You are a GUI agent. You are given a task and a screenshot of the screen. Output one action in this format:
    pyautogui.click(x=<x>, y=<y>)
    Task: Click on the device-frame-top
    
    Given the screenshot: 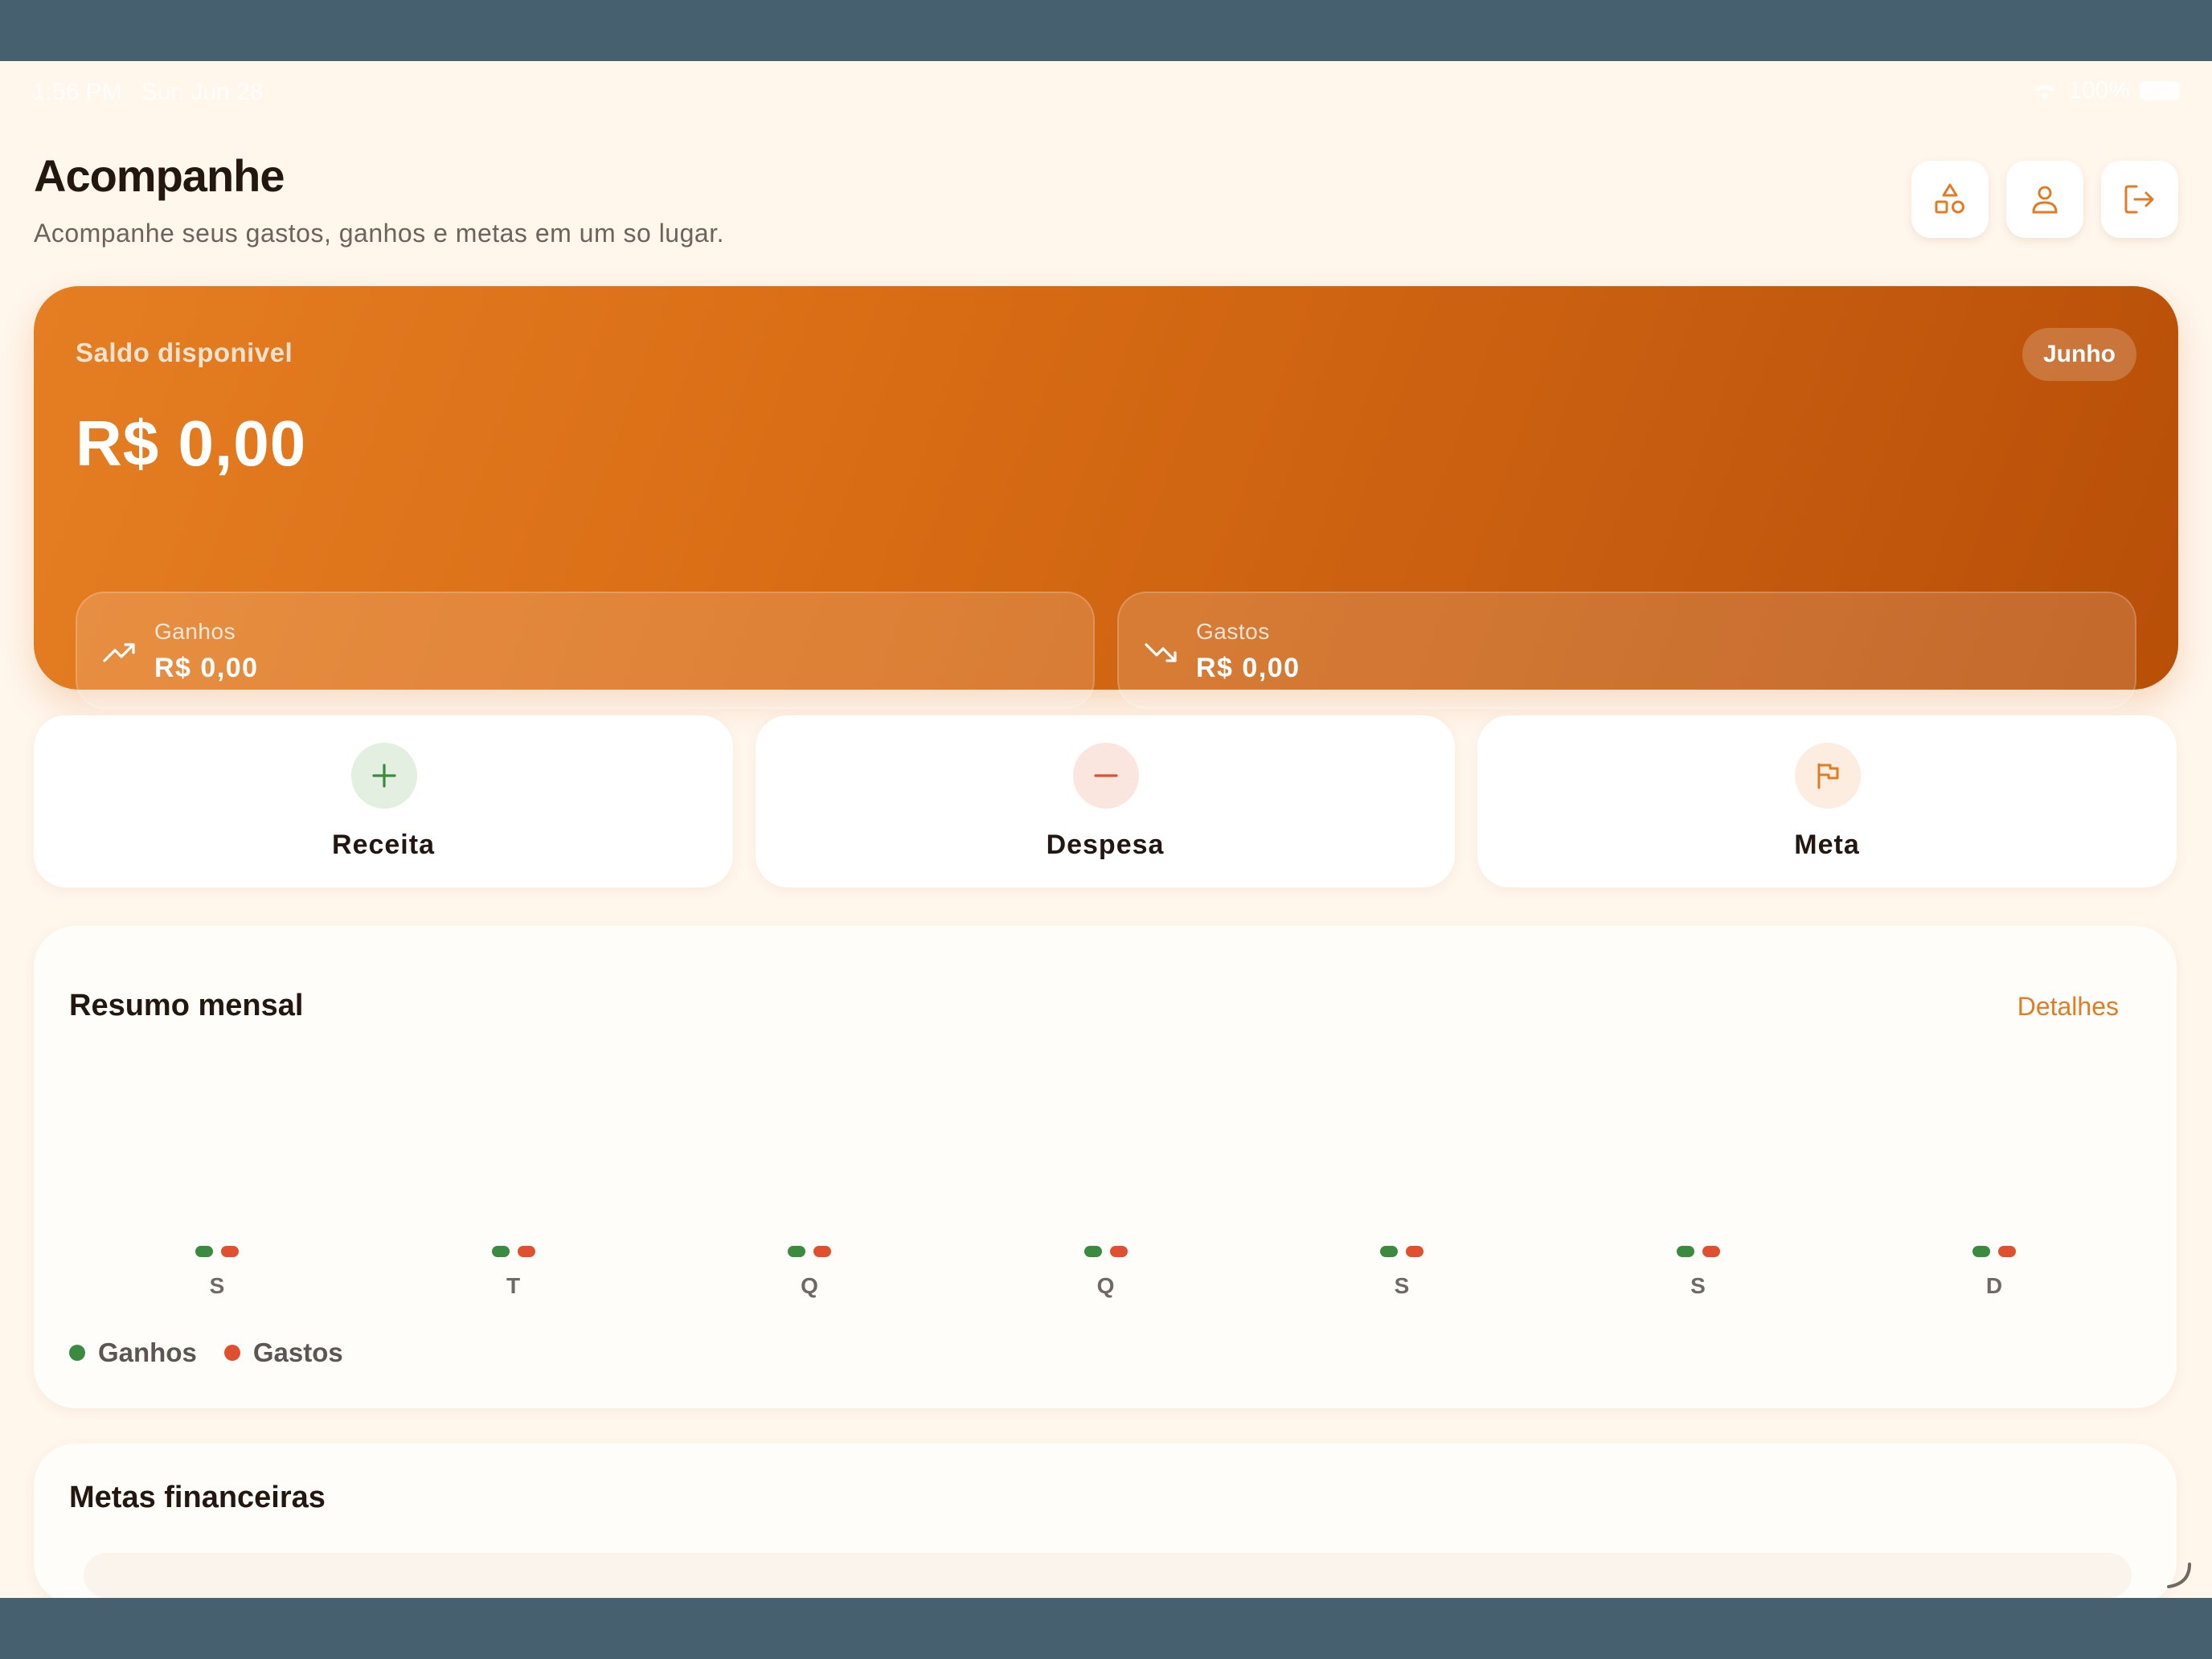 What is the action you would take?
    pyautogui.click(x=1106, y=30)
    